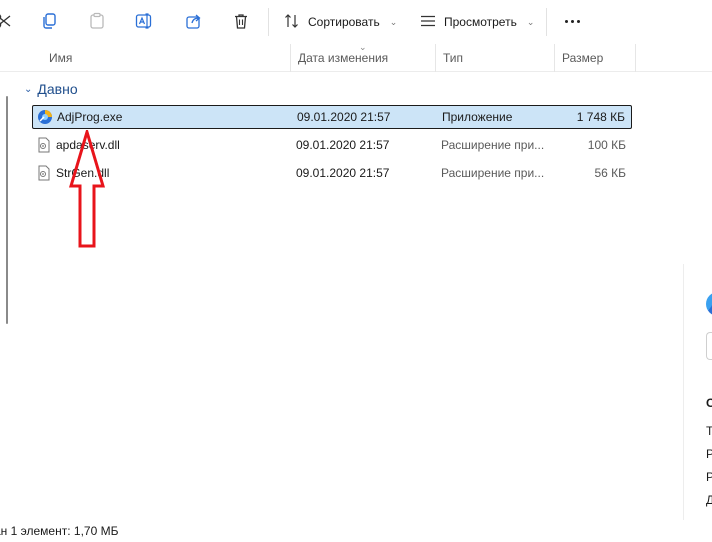 This screenshot has width=712, height=542. I want to click on file-size: 100 КБ, so click(606, 145).